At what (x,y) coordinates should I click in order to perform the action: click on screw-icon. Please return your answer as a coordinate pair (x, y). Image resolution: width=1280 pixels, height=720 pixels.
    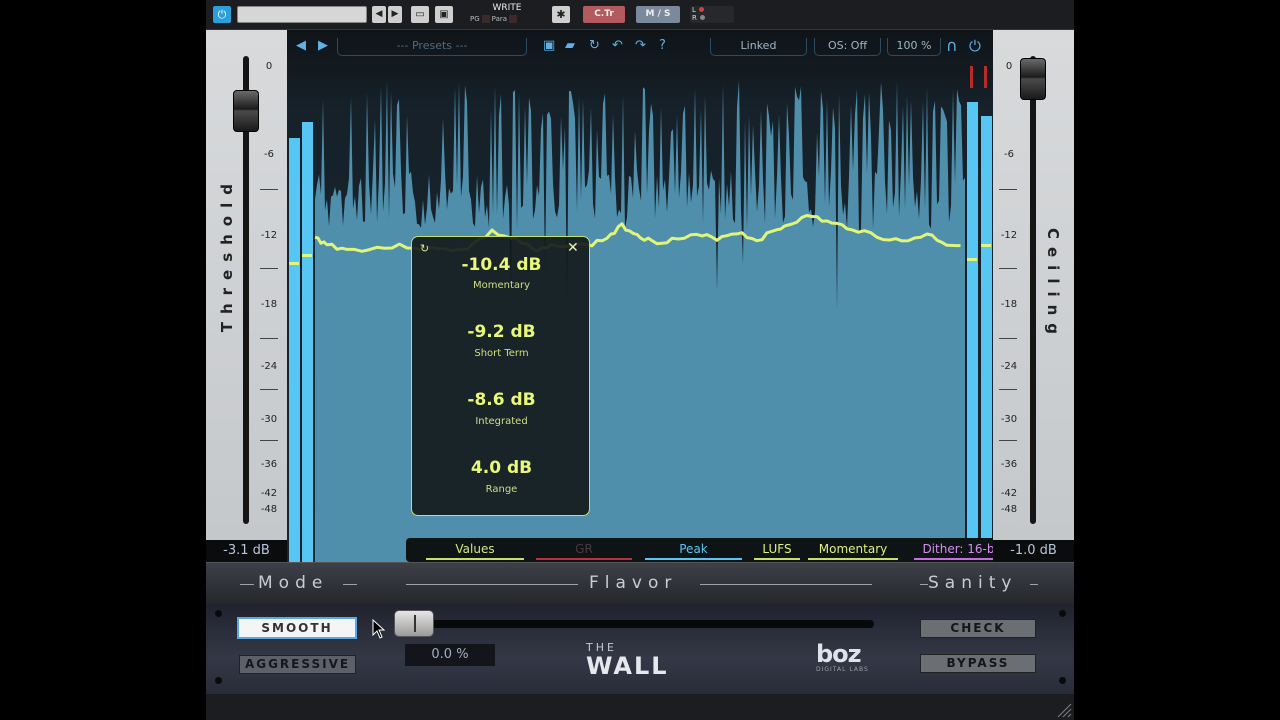
    Looking at the image, I should click on (1062, 680).